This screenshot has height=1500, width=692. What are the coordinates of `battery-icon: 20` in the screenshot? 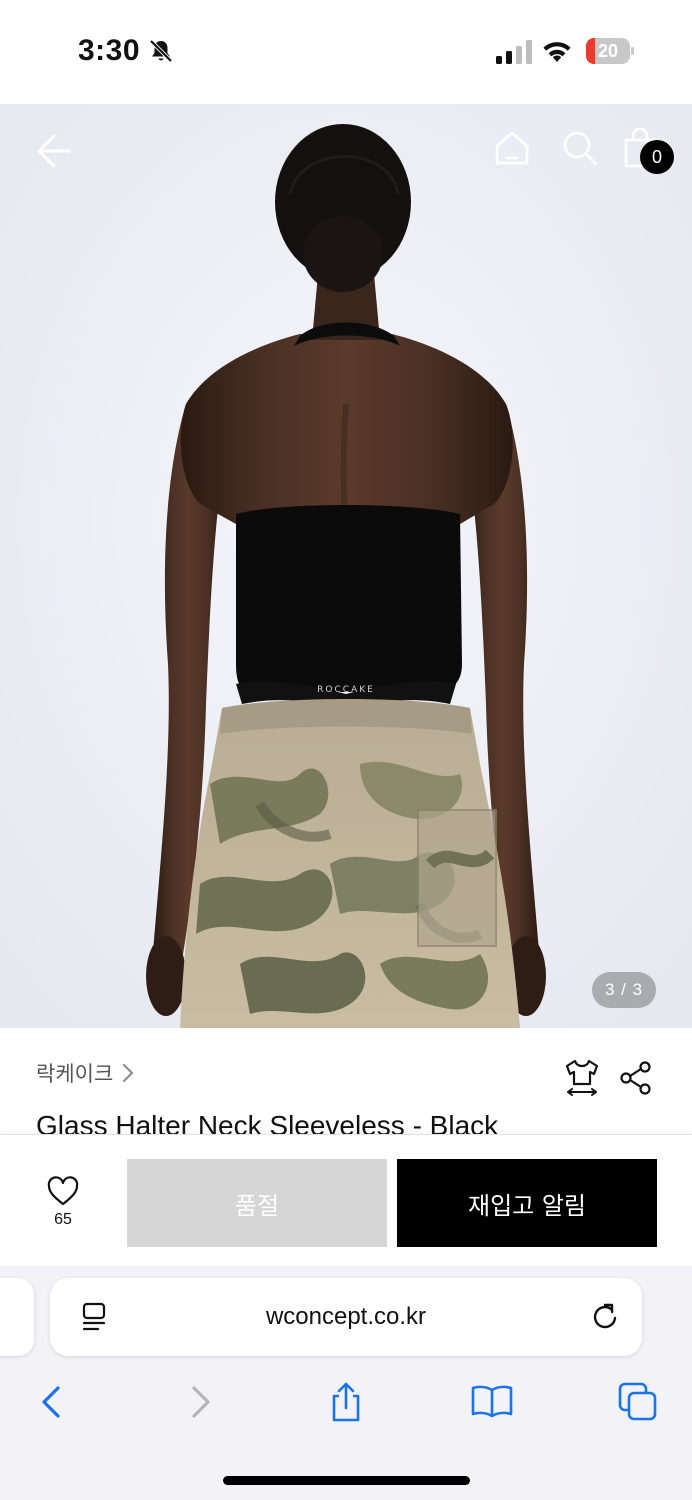 It's located at (610, 51).